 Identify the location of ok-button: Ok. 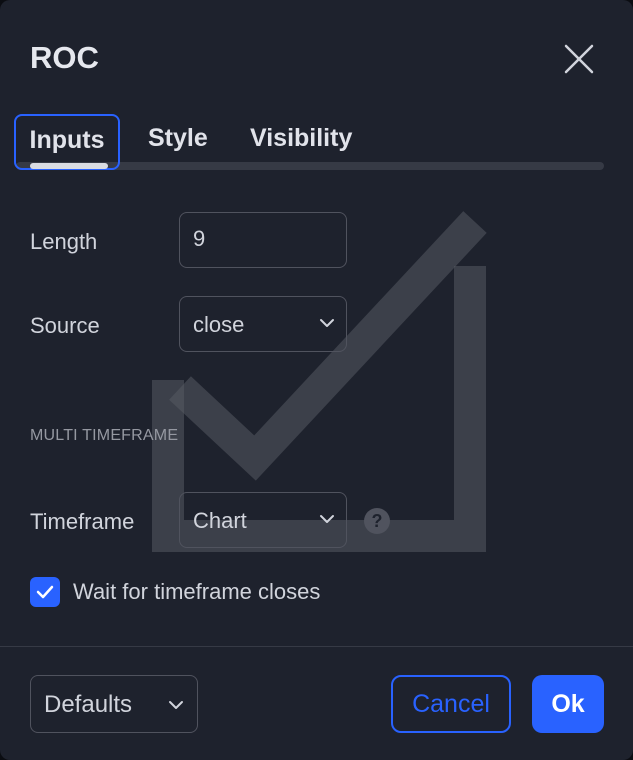
(568, 704).